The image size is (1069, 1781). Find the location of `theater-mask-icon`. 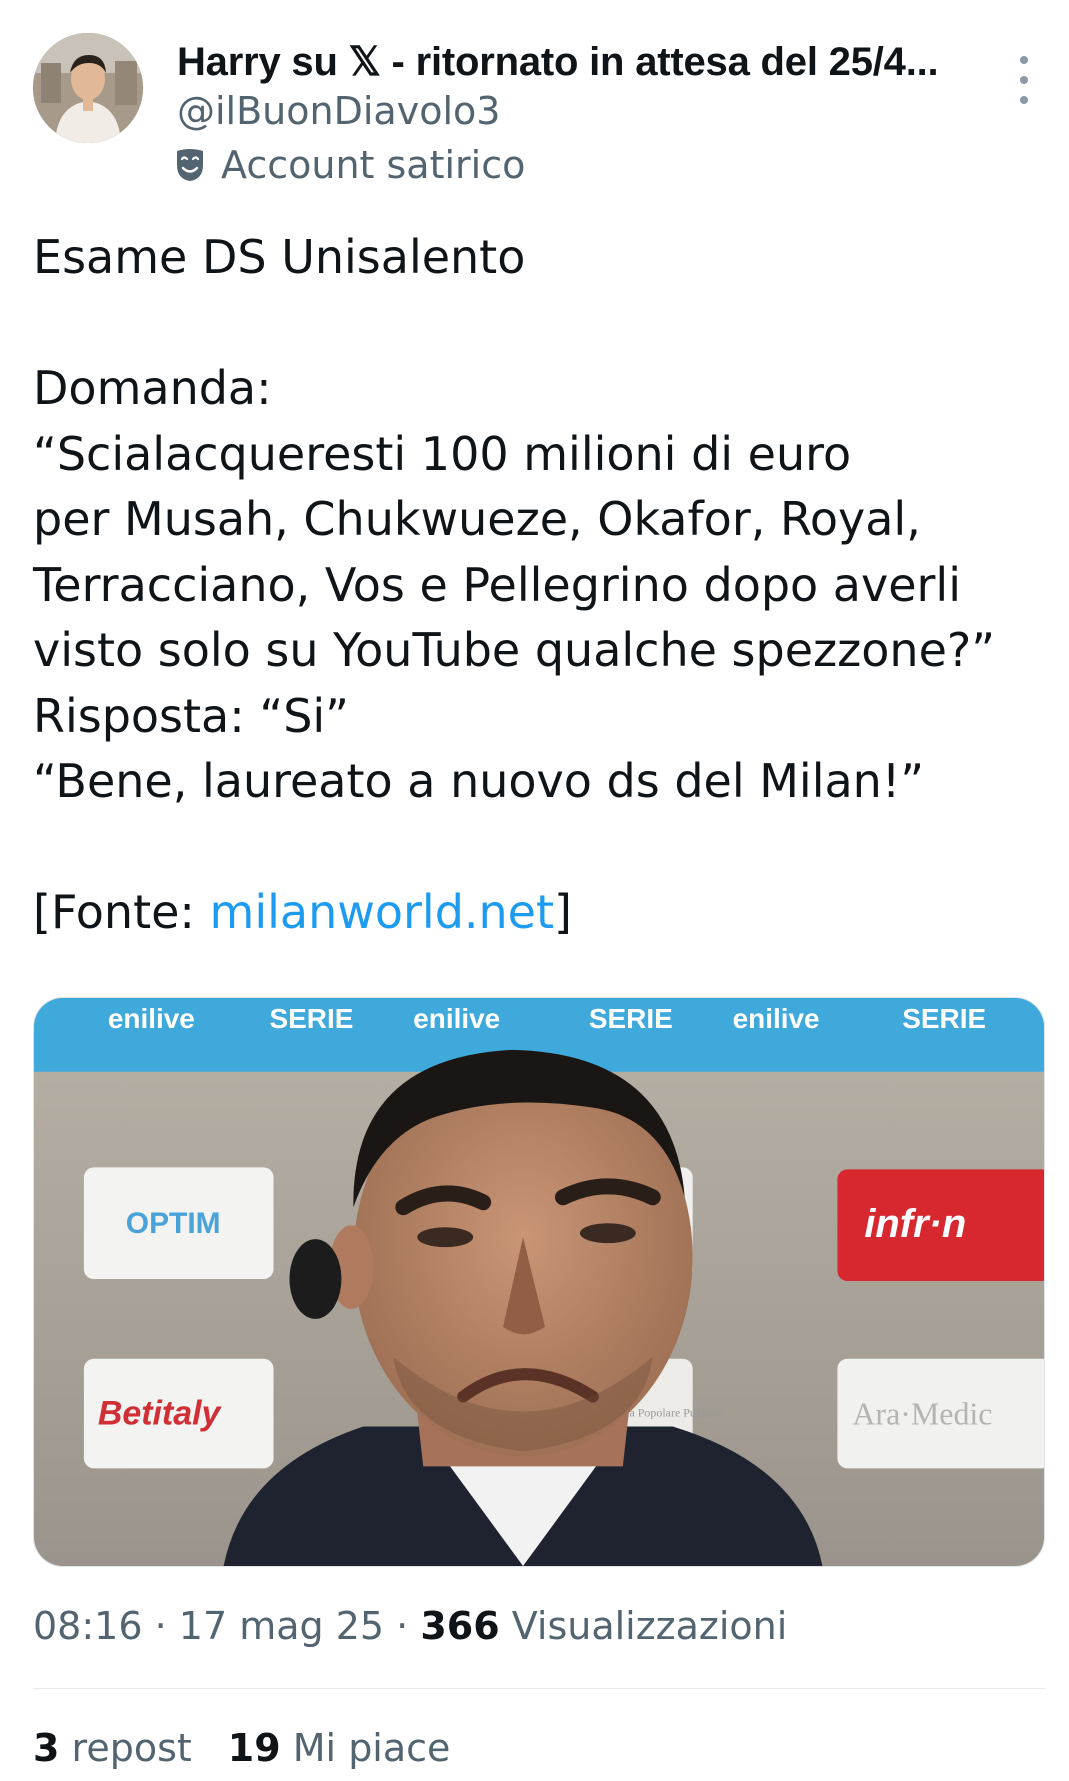

theater-mask-icon is located at coordinates (190, 165).